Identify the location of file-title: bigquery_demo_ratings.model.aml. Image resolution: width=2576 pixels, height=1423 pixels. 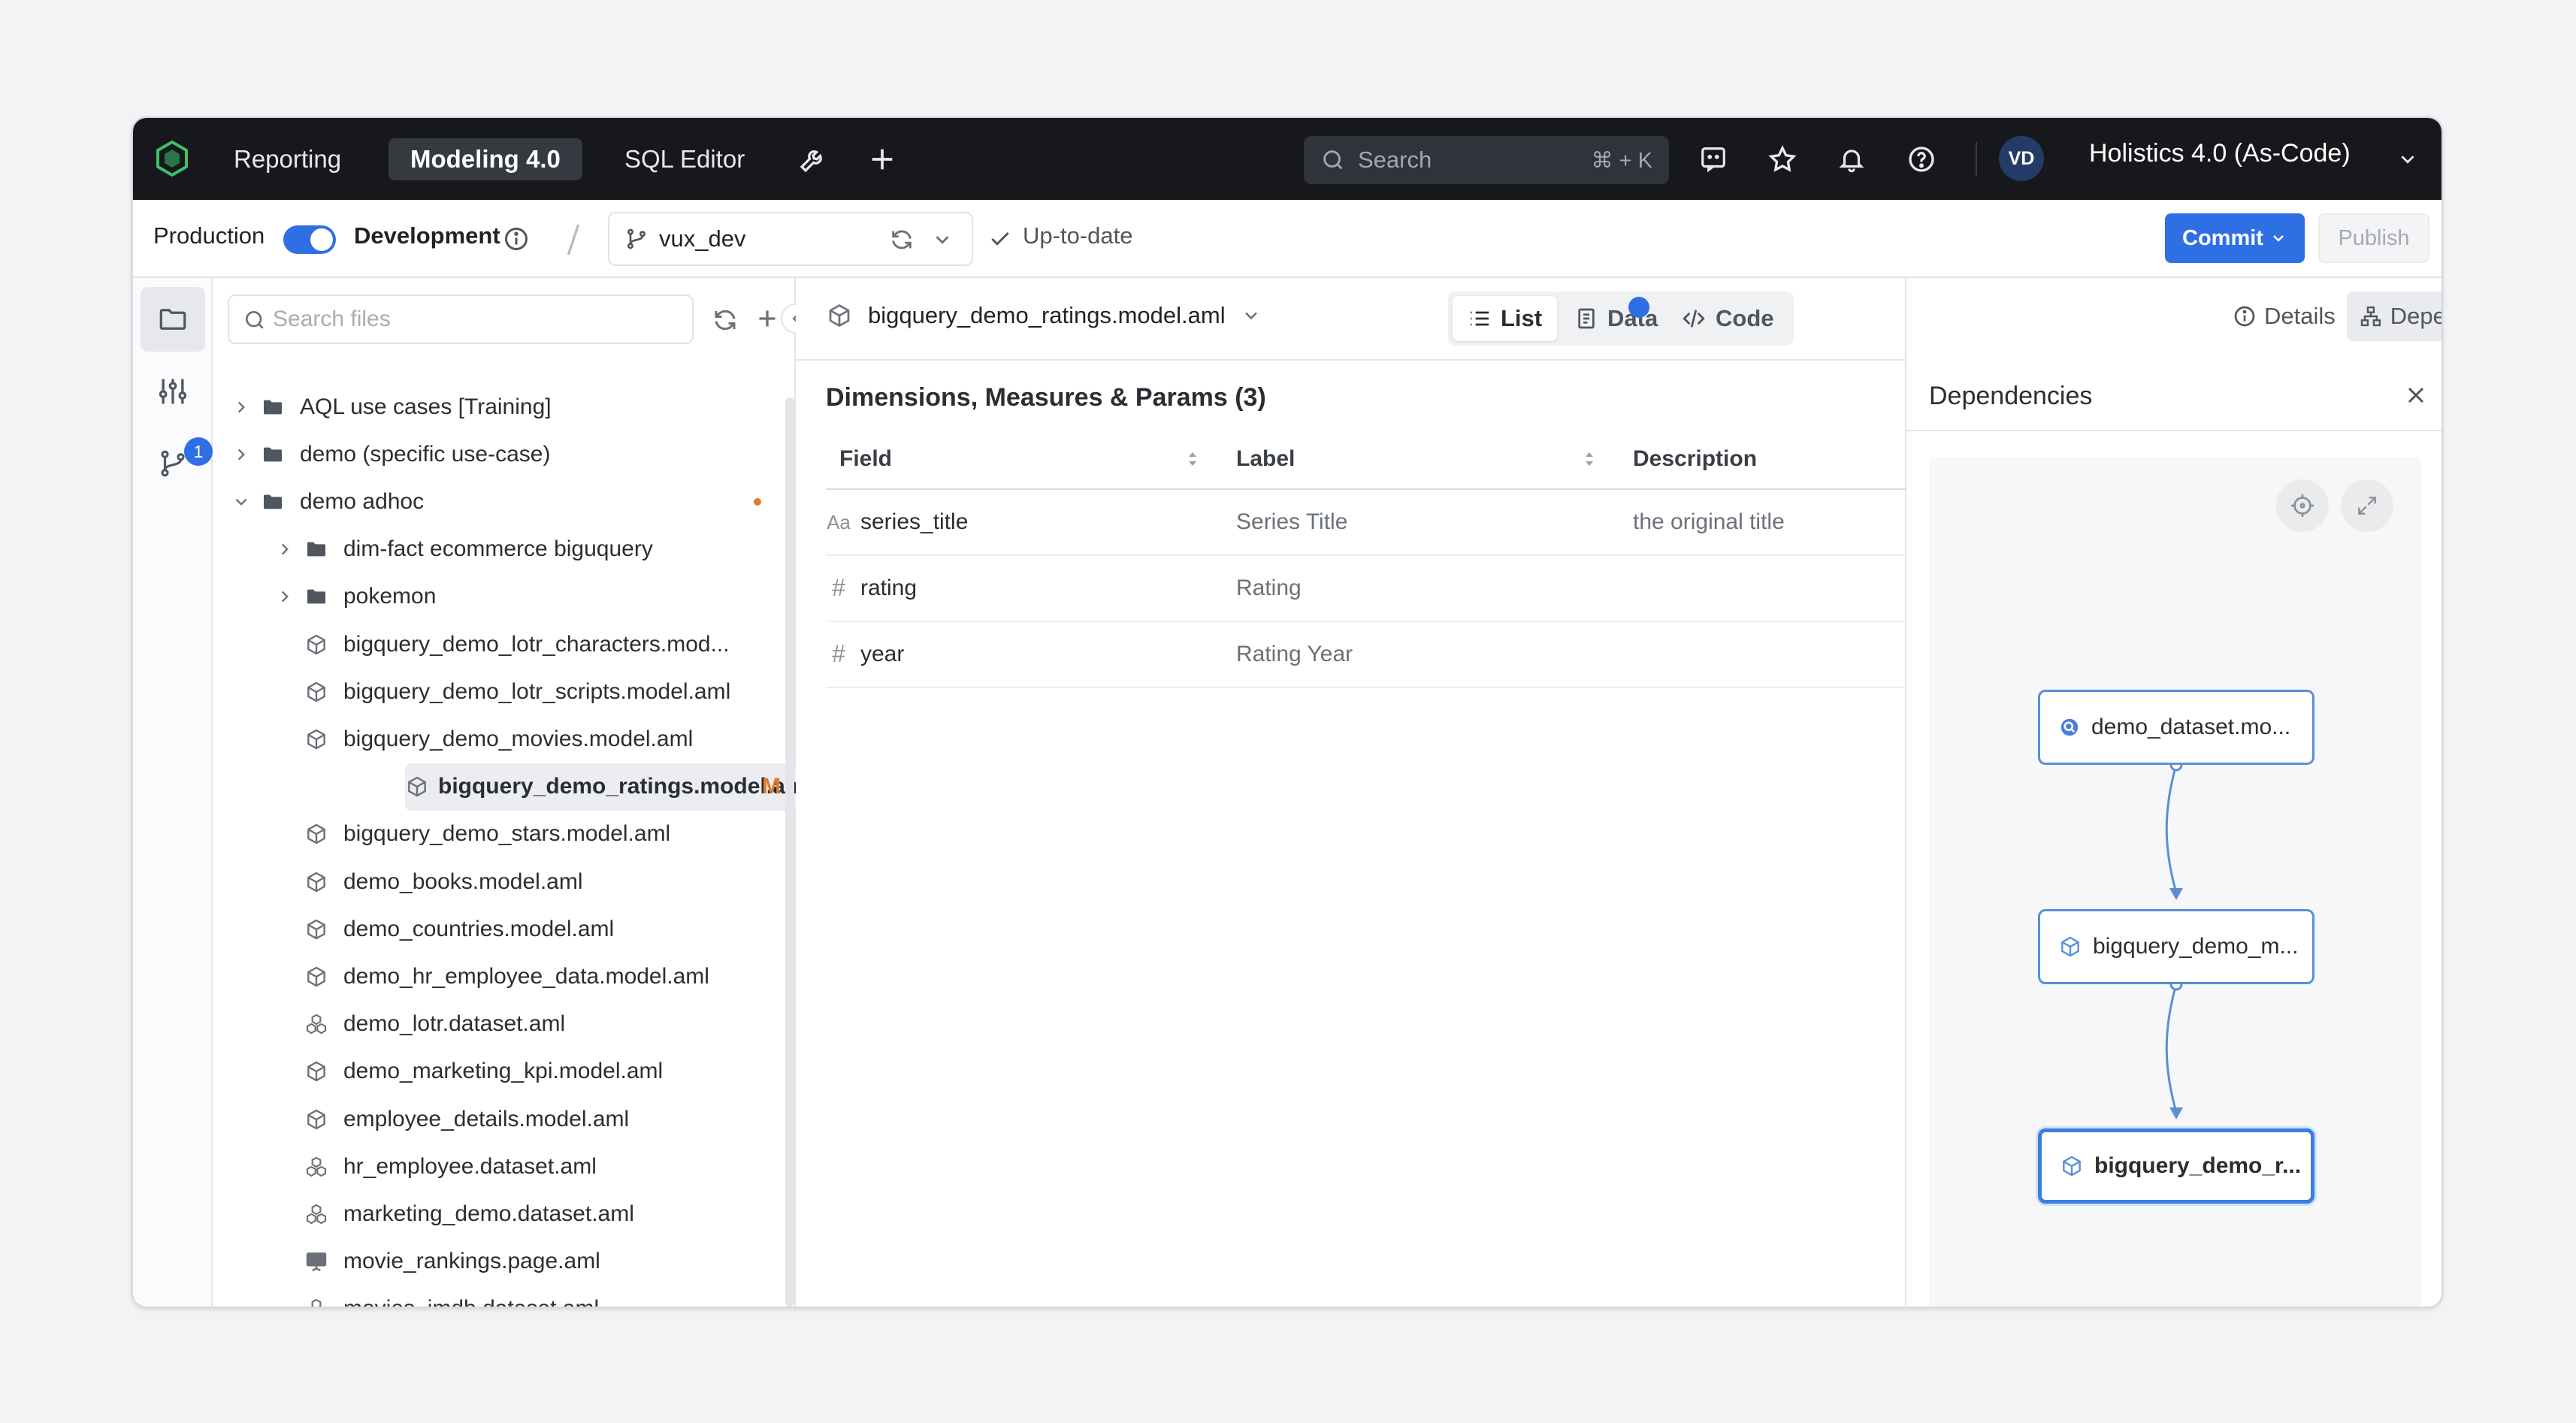
(1044, 315).